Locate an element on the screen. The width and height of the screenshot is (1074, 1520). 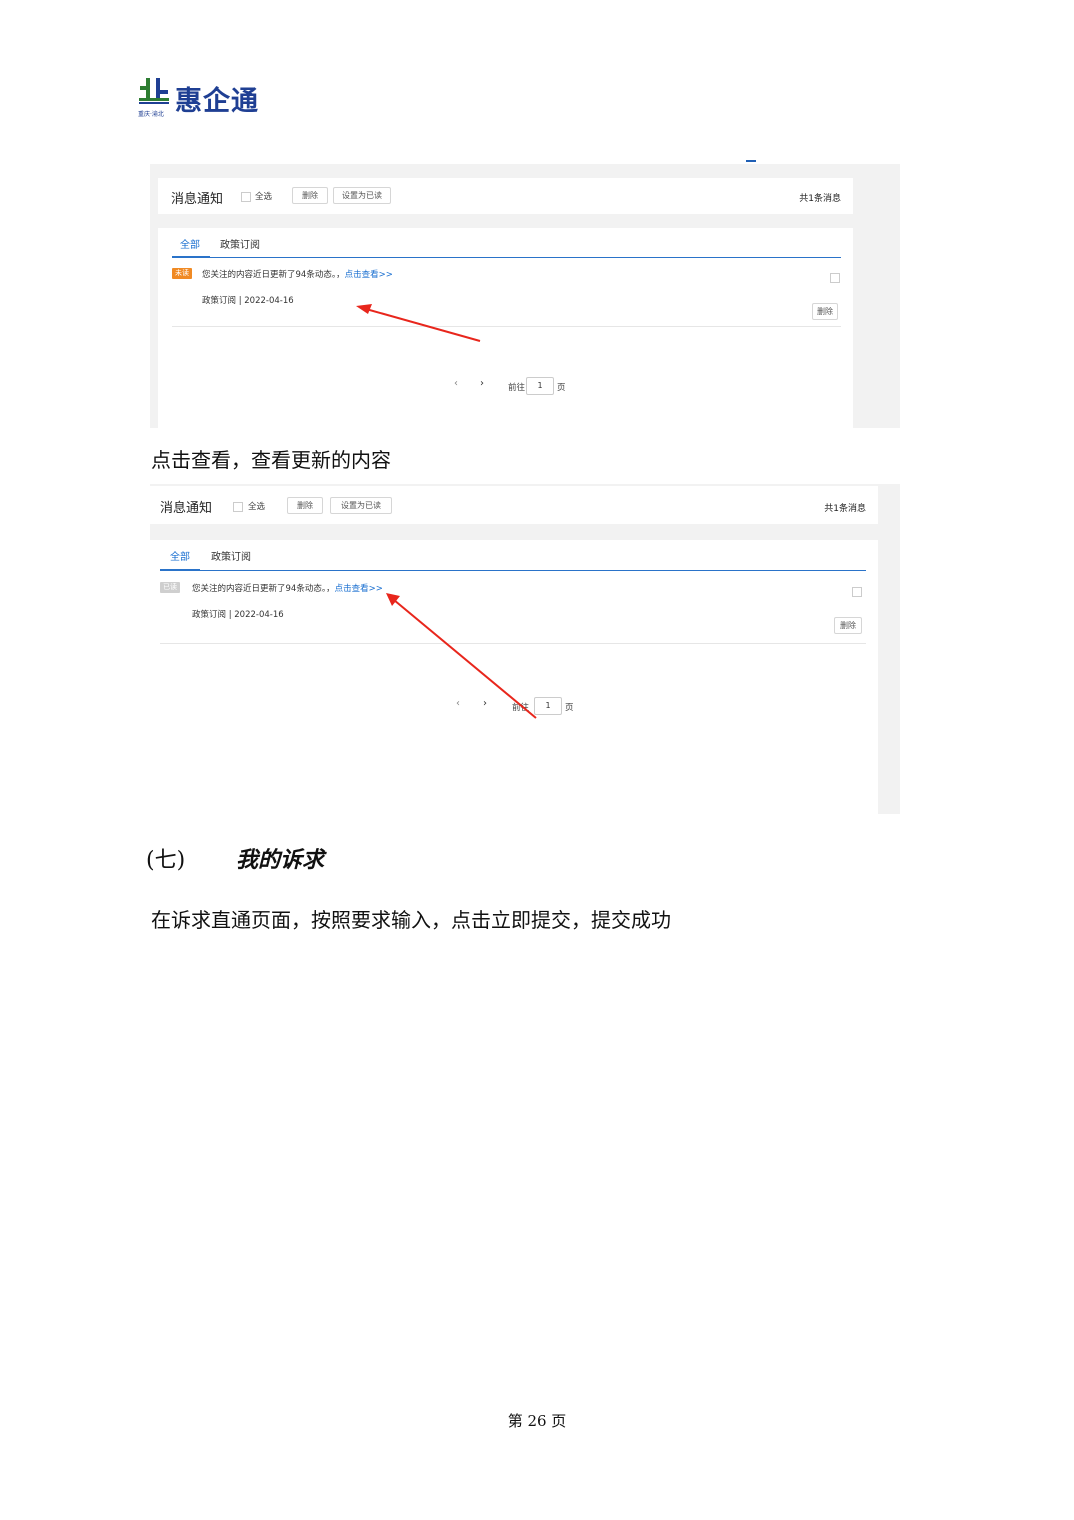
unread-badge: 未读 is located at coordinates (182, 273).